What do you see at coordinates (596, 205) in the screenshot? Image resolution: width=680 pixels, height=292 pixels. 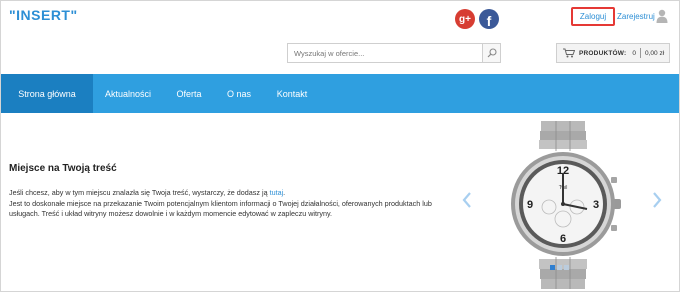 I see `svg-text: 3` at bounding box center [596, 205].